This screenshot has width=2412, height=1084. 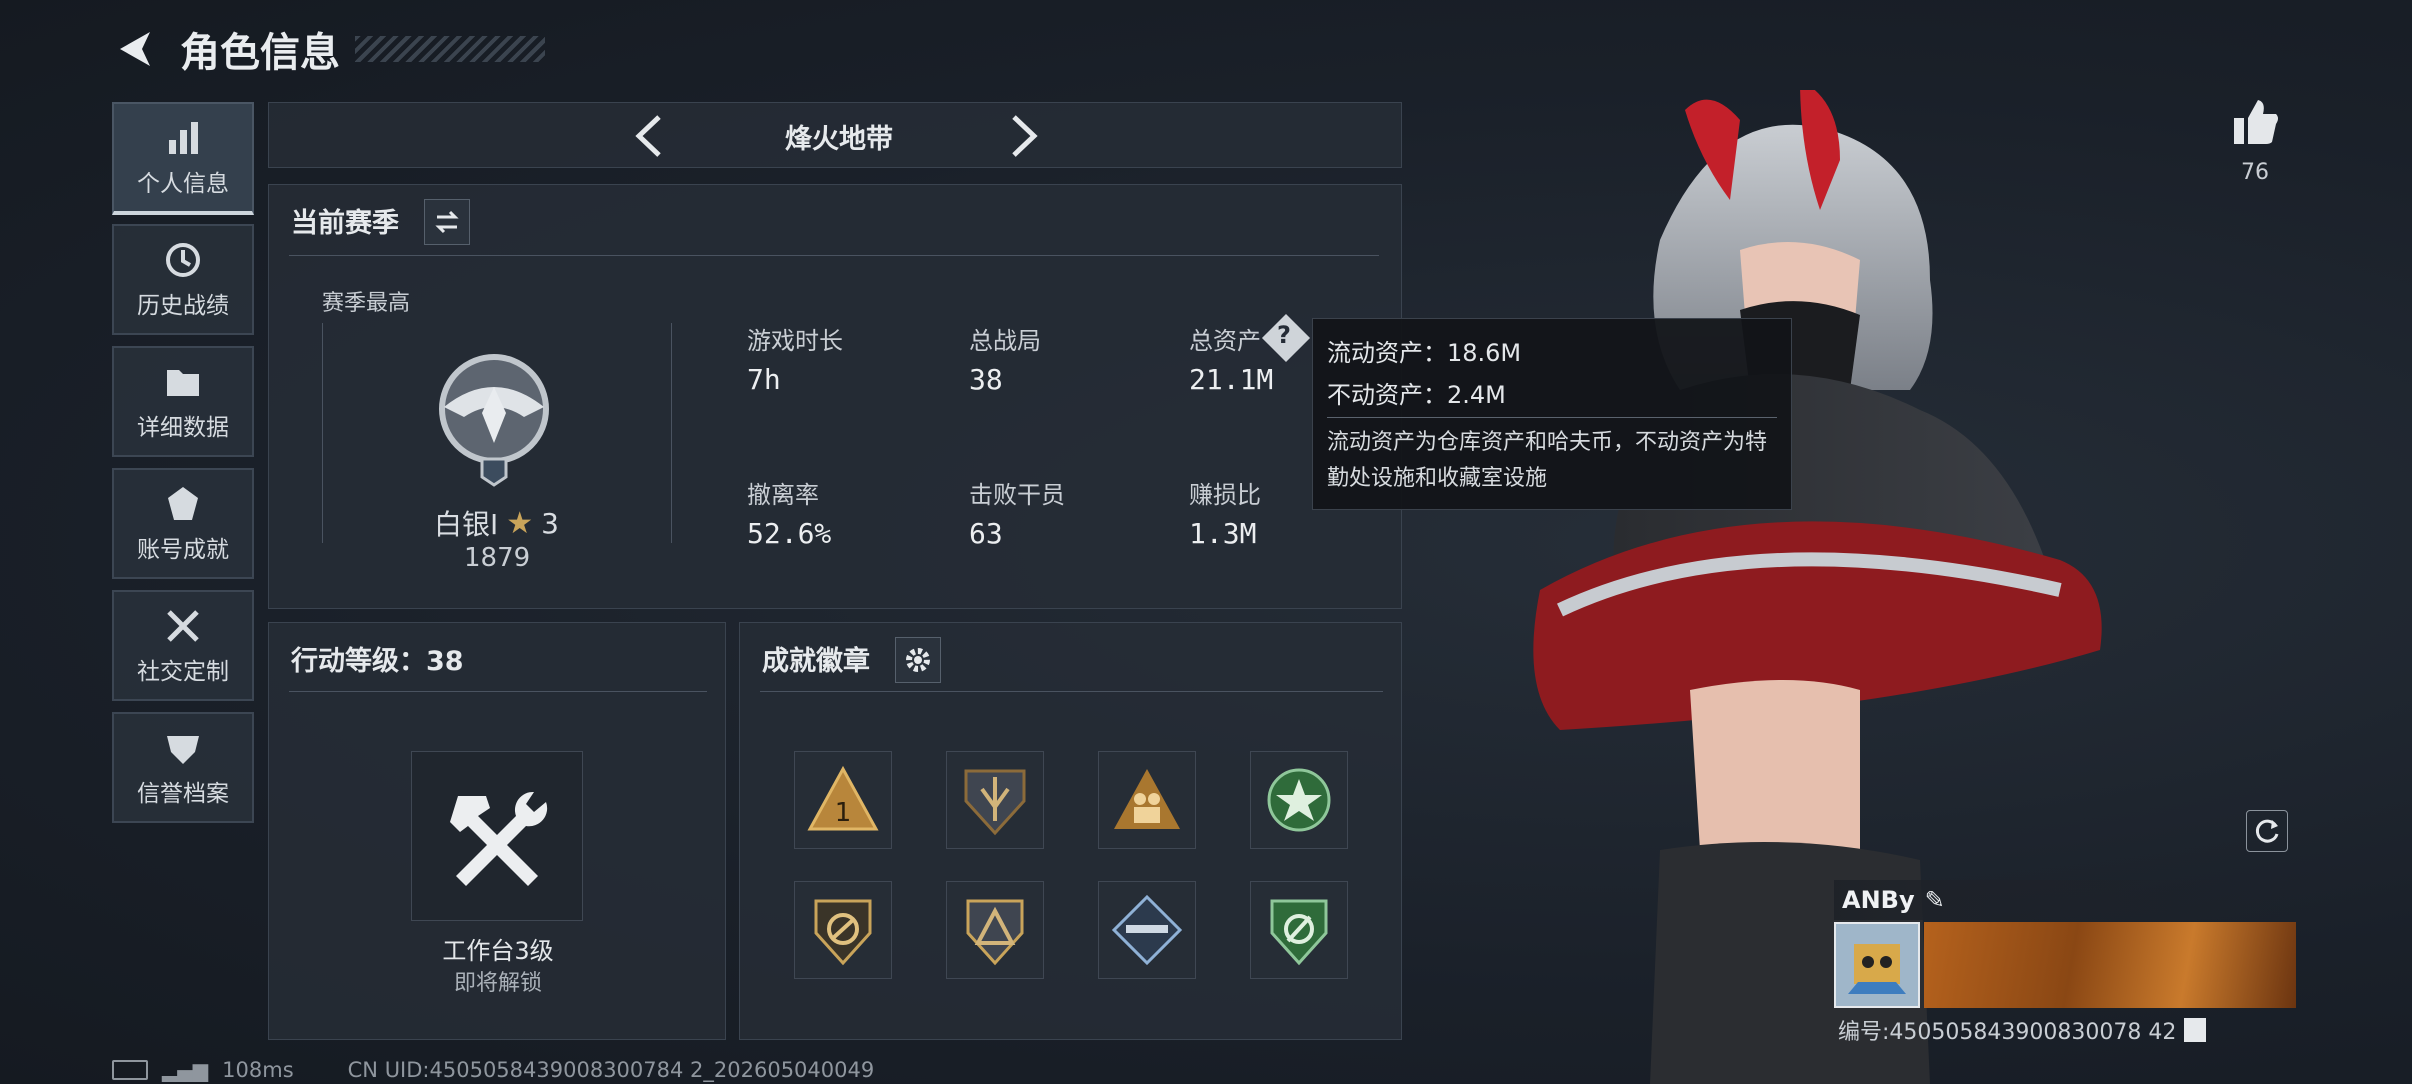 What do you see at coordinates (2195, 1030) in the screenshot?
I see `copy-icon` at bounding box center [2195, 1030].